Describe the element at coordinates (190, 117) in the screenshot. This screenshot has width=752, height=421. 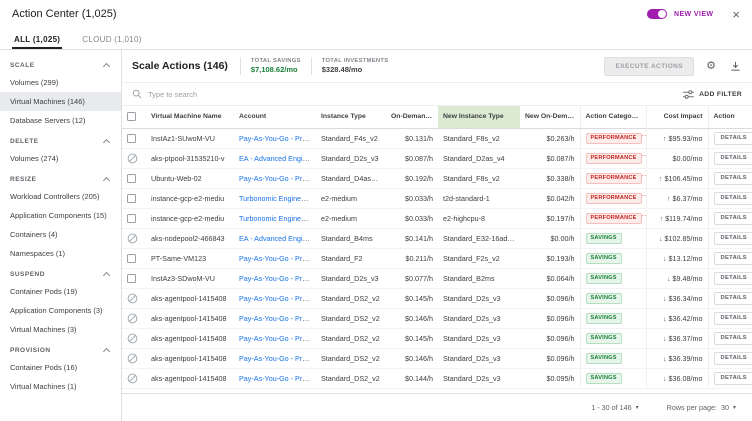
I see `column-header-virtual-machine-name: Virtual Machine Name` at that location.